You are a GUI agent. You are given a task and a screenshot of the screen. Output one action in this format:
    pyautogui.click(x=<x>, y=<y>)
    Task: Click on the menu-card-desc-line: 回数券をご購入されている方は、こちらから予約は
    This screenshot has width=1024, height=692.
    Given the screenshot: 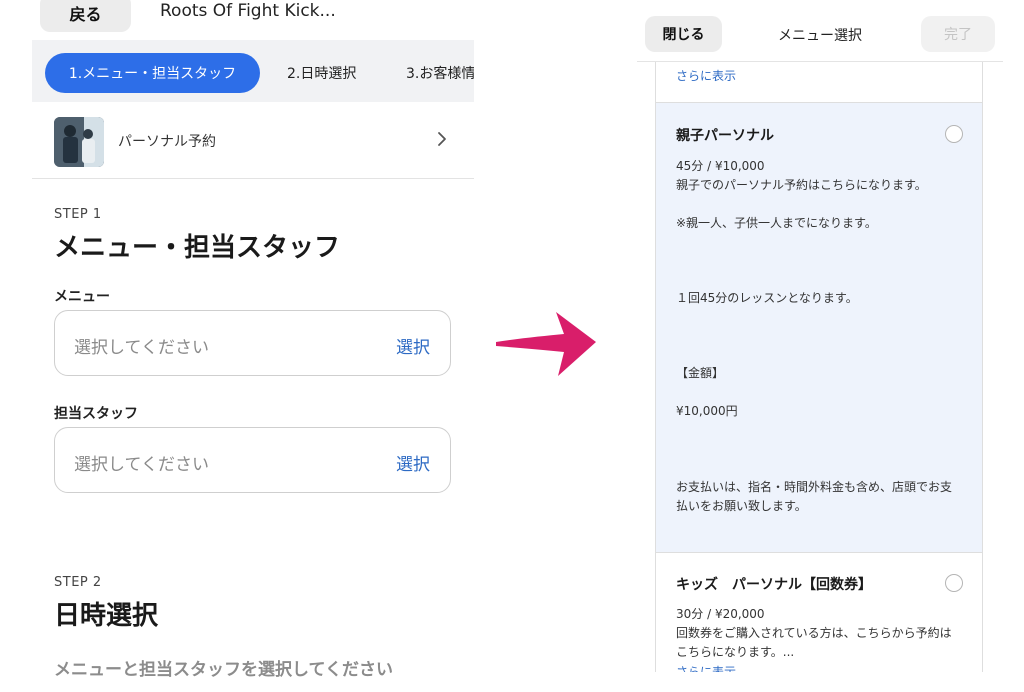 What is the action you would take?
    pyautogui.click(x=814, y=633)
    